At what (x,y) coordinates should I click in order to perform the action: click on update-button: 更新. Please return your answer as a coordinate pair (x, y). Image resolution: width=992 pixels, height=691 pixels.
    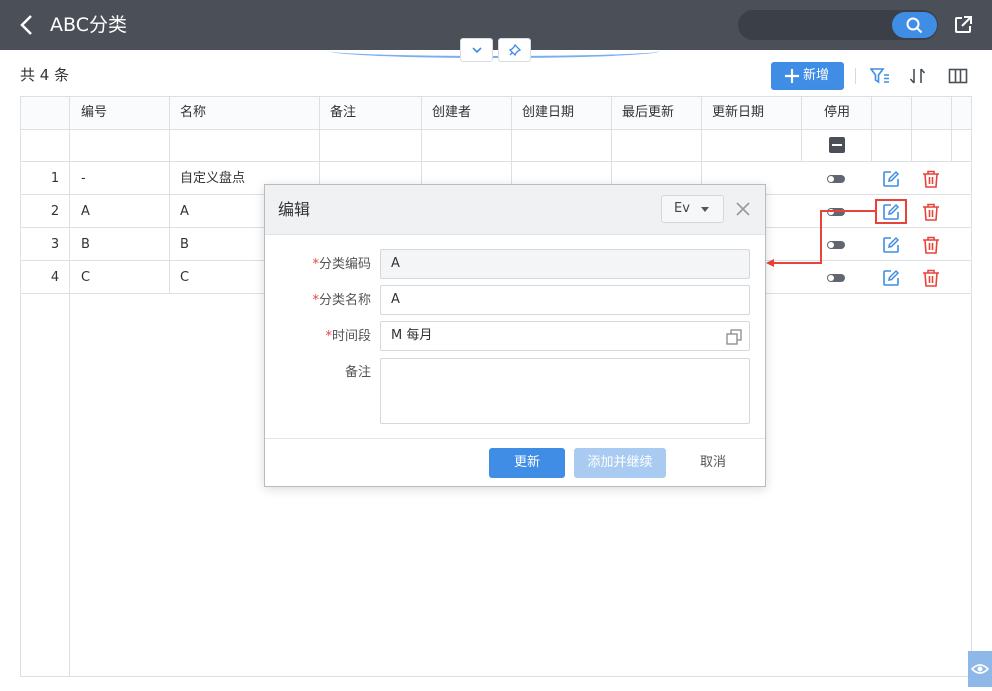
    Looking at the image, I should click on (527, 463).